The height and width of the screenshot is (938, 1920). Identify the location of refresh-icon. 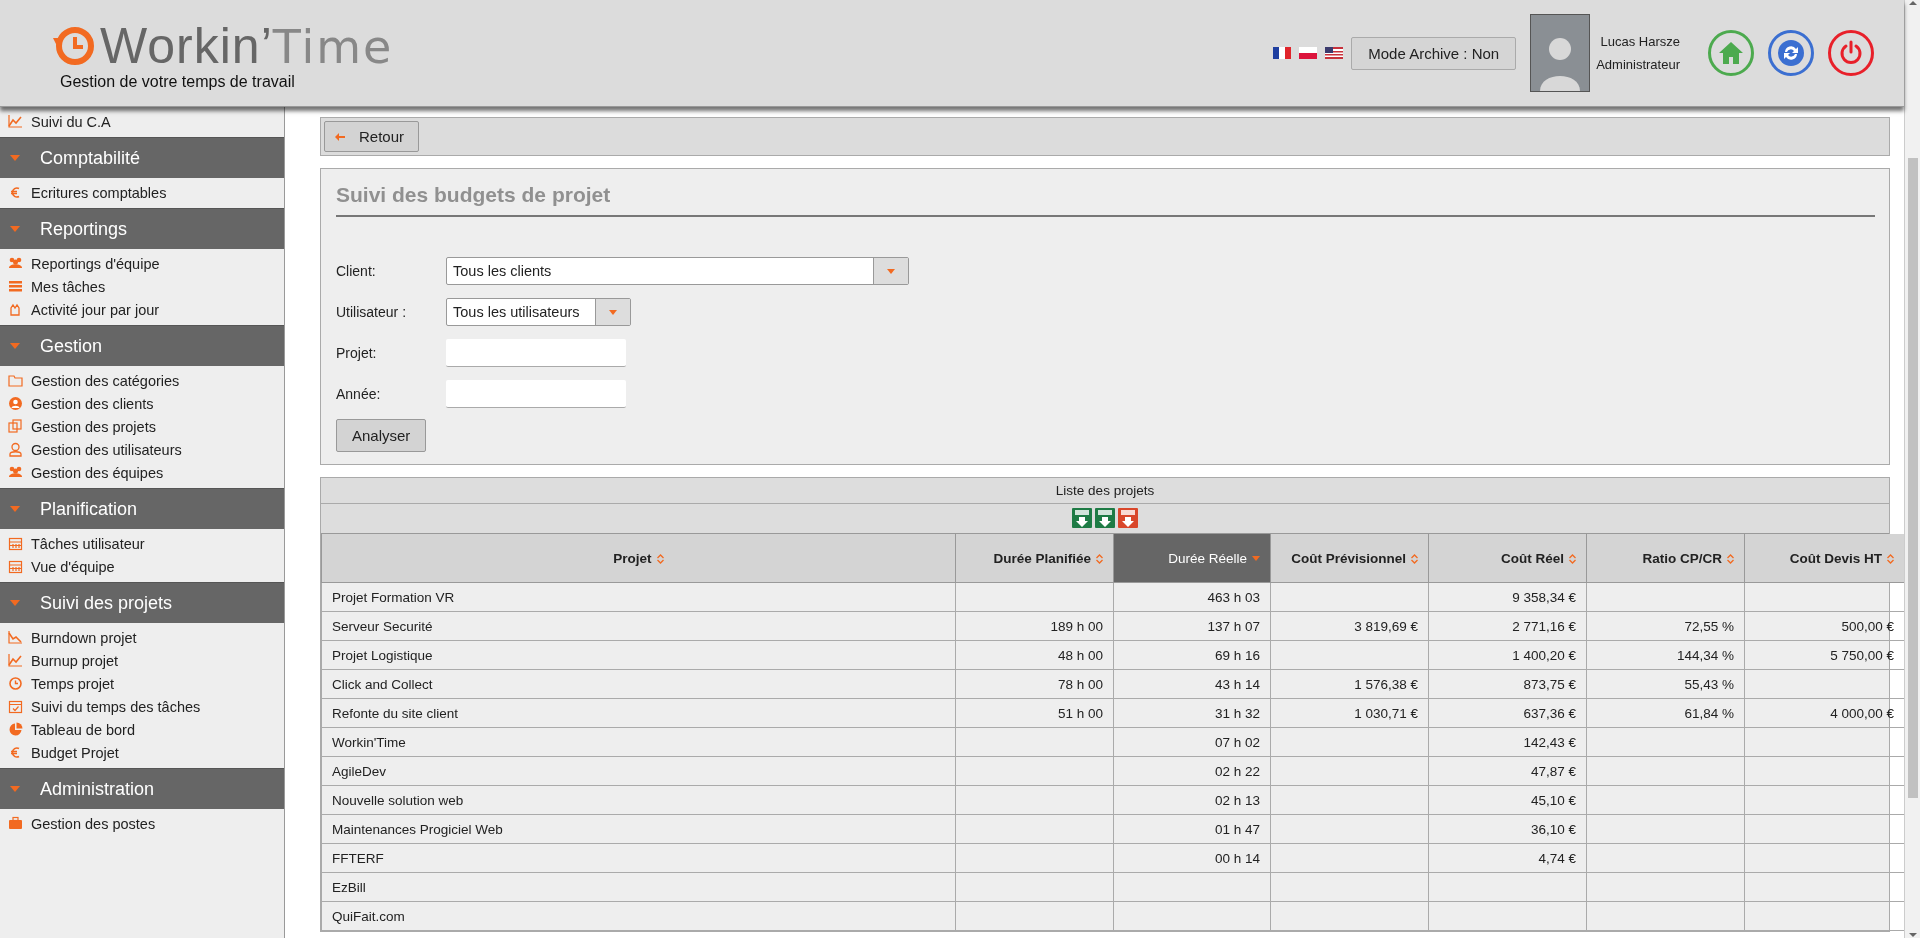
(1791, 53).